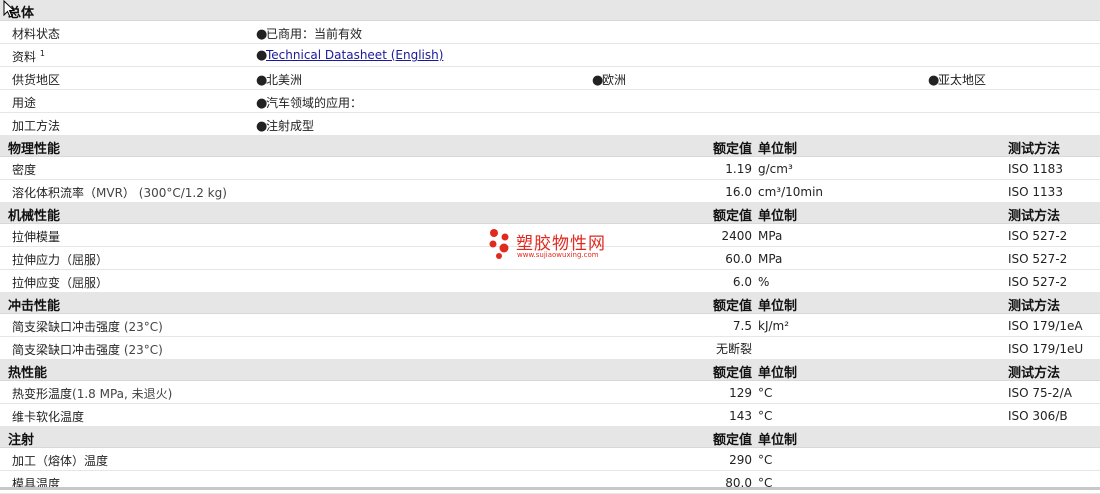  Describe the element at coordinates (738, 169) in the screenshot. I see `property-value: 1.19` at that location.